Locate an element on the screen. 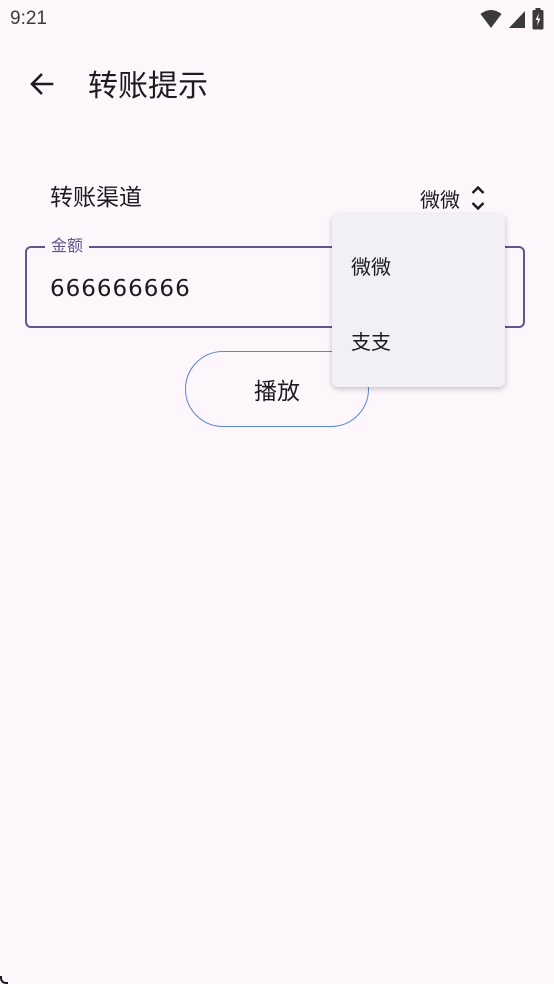 The height and width of the screenshot is (984, 554). channel-select: 微微 is located at coordinates (460, 198).